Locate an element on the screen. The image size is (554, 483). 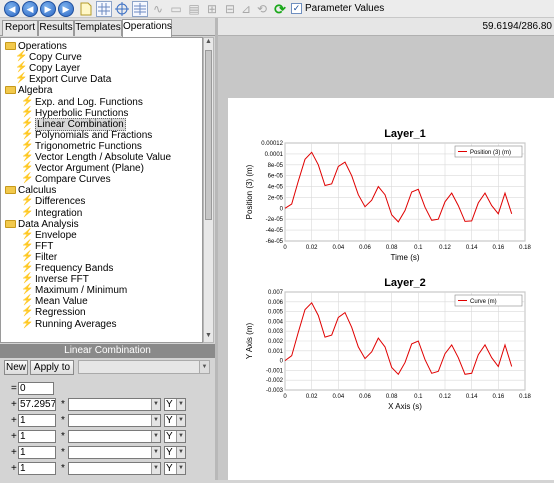
tab-templates: Templates is located at coordinates (98, 28).